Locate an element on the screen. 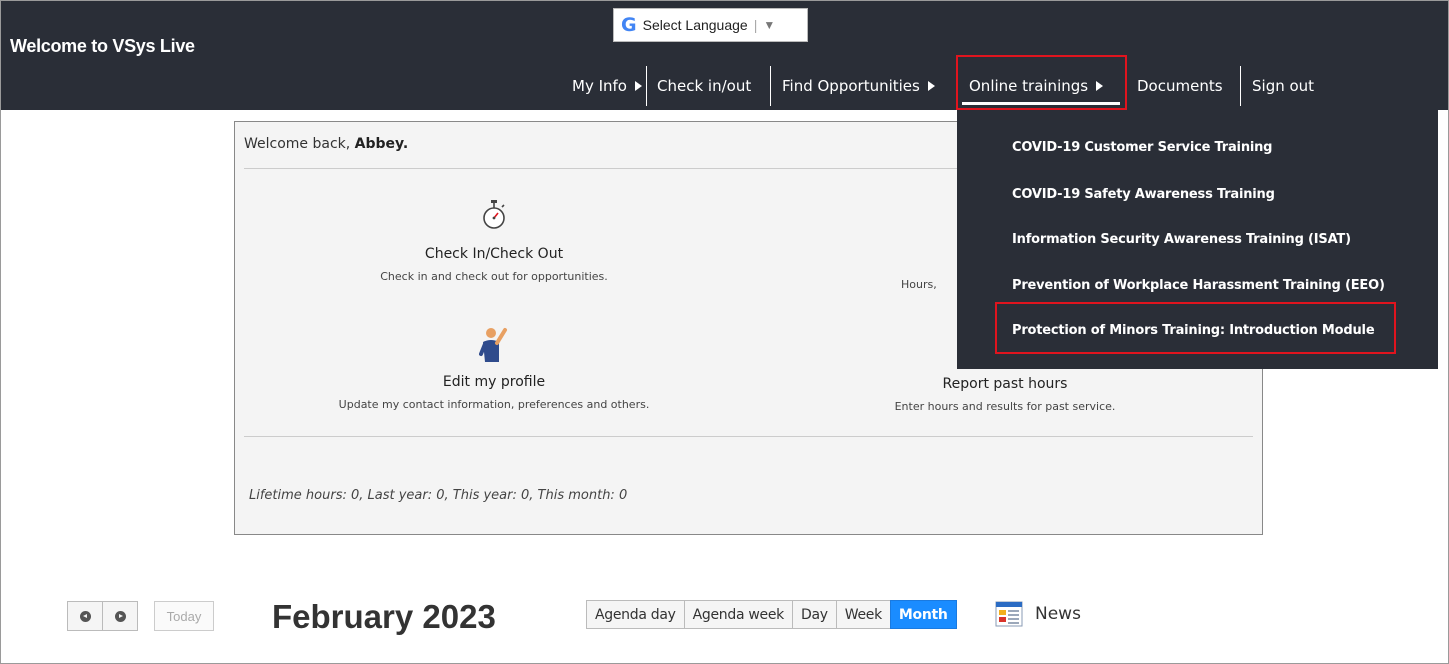 The height and width of the screenshot is (664, 1449). tile-edit-profile-title: Edit my profile is located at coordinates (494, 382).